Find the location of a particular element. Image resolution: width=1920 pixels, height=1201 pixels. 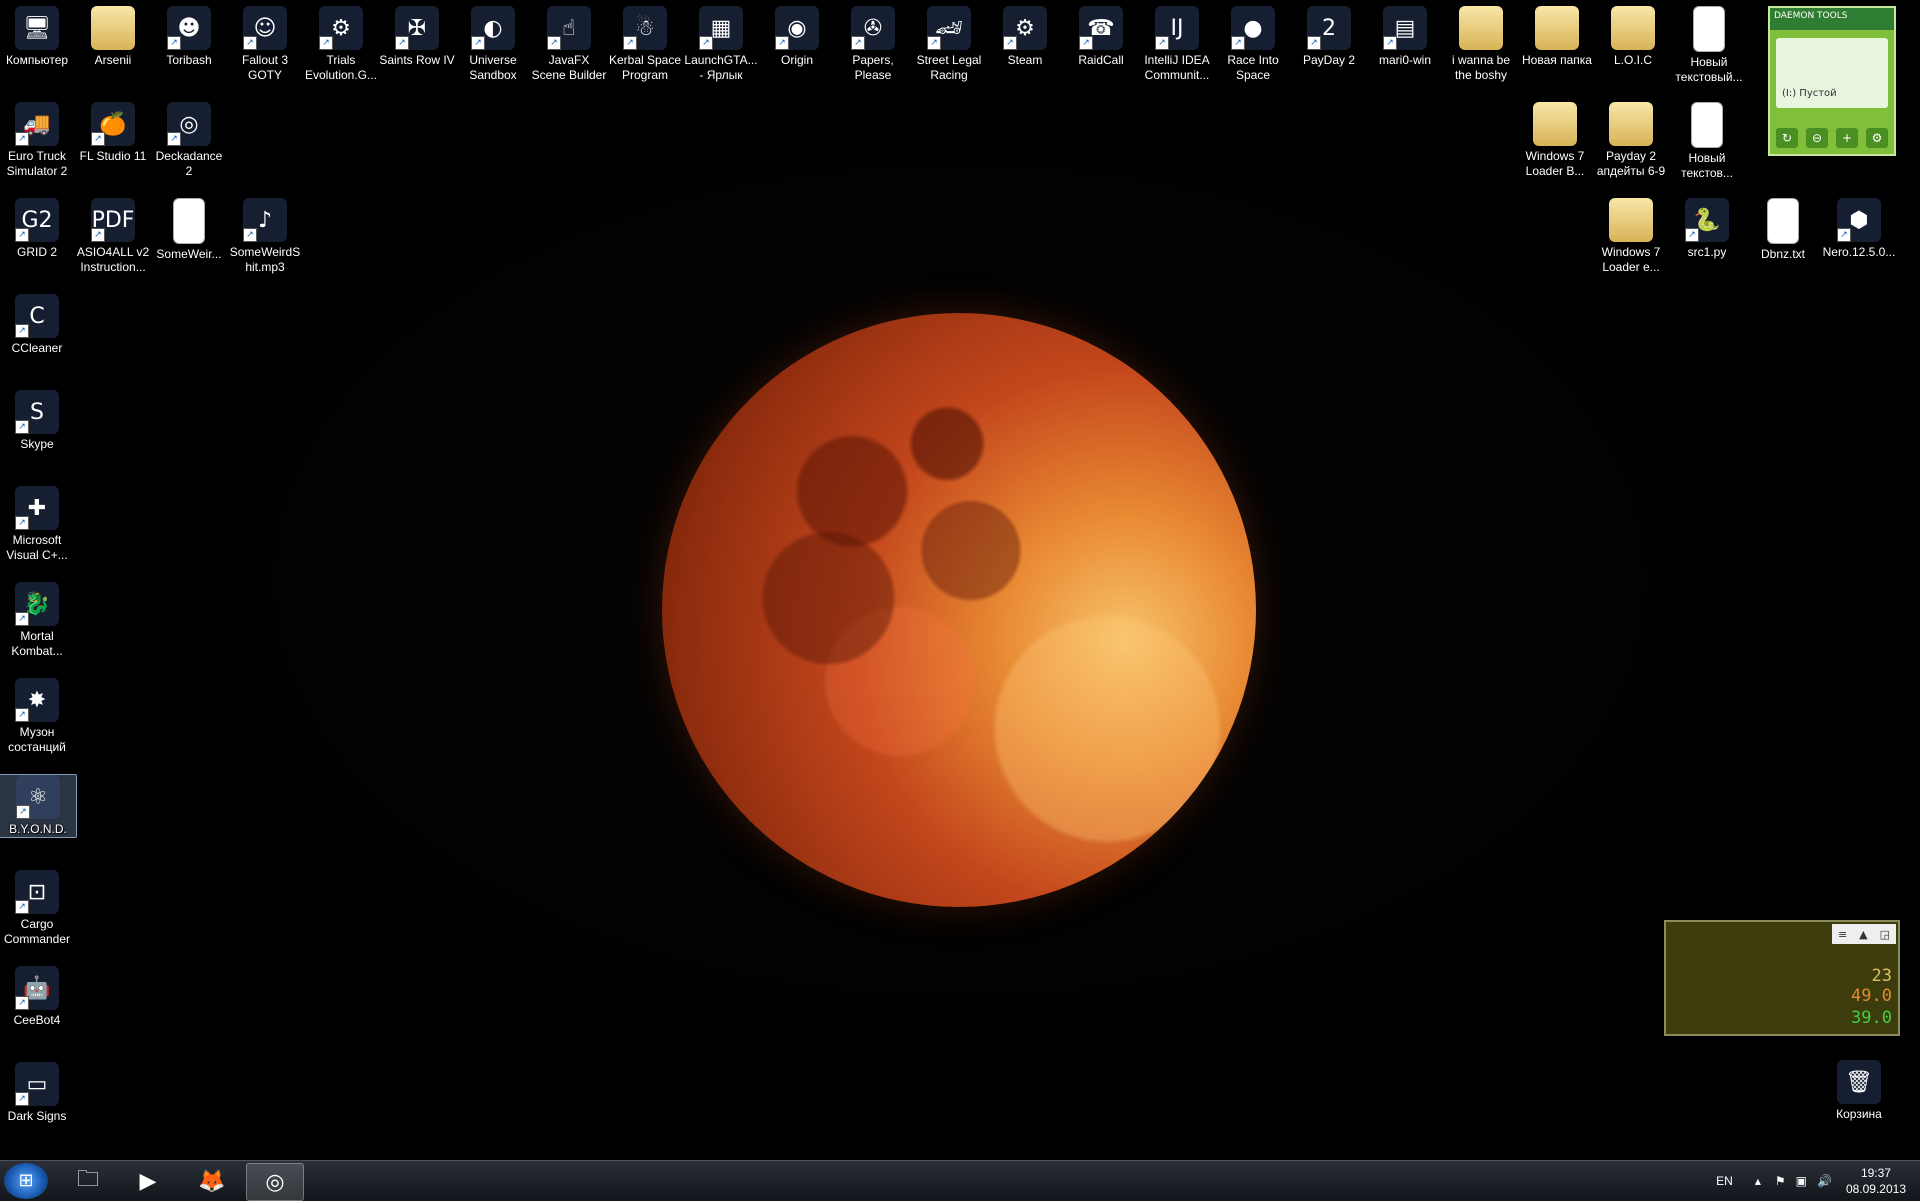

desktop-icon-label: Origin is located at coordinates (796, 60).